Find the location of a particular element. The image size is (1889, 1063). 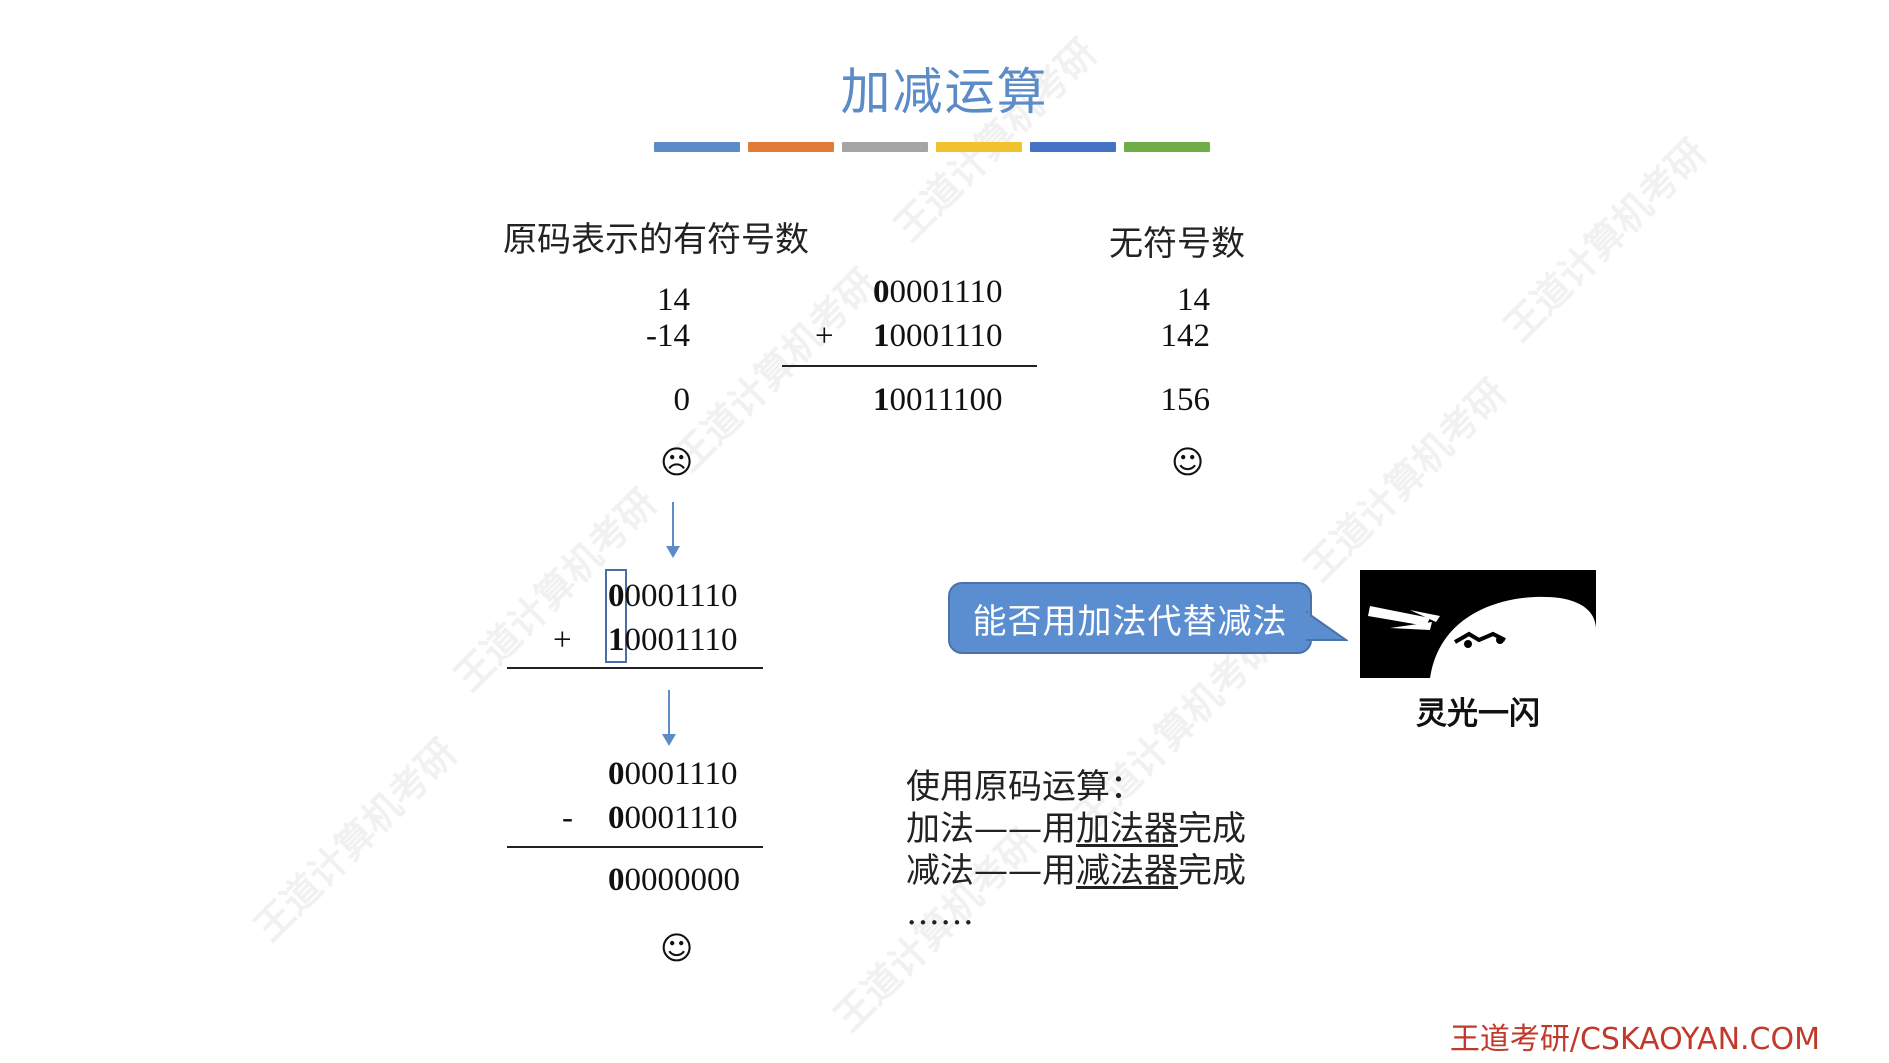

signed-value: 0 is located at coordinates (682, 400).